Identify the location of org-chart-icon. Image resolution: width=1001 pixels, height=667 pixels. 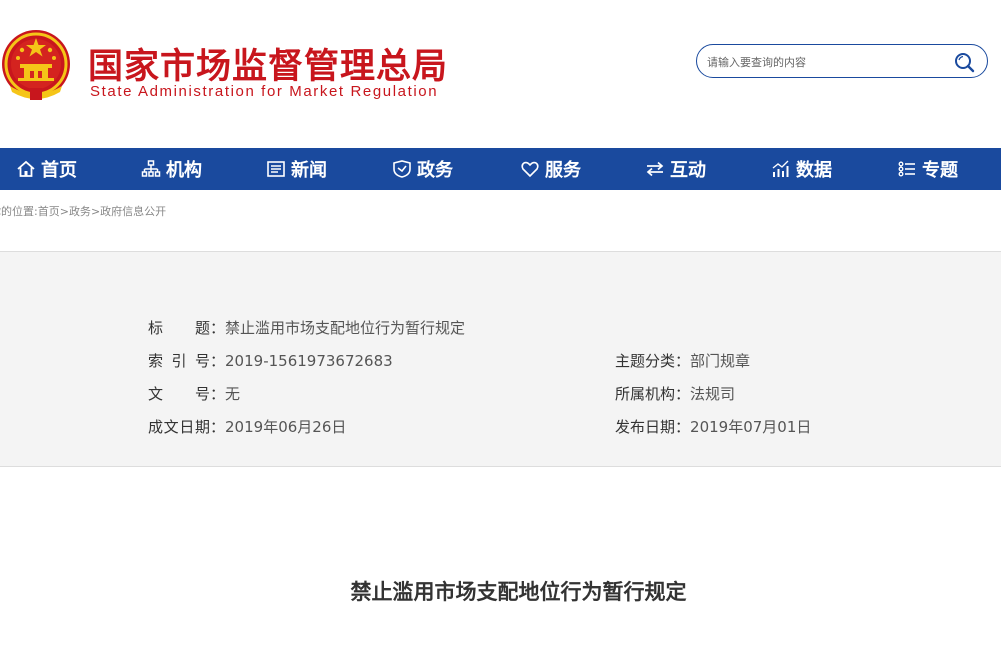
(151, 168).